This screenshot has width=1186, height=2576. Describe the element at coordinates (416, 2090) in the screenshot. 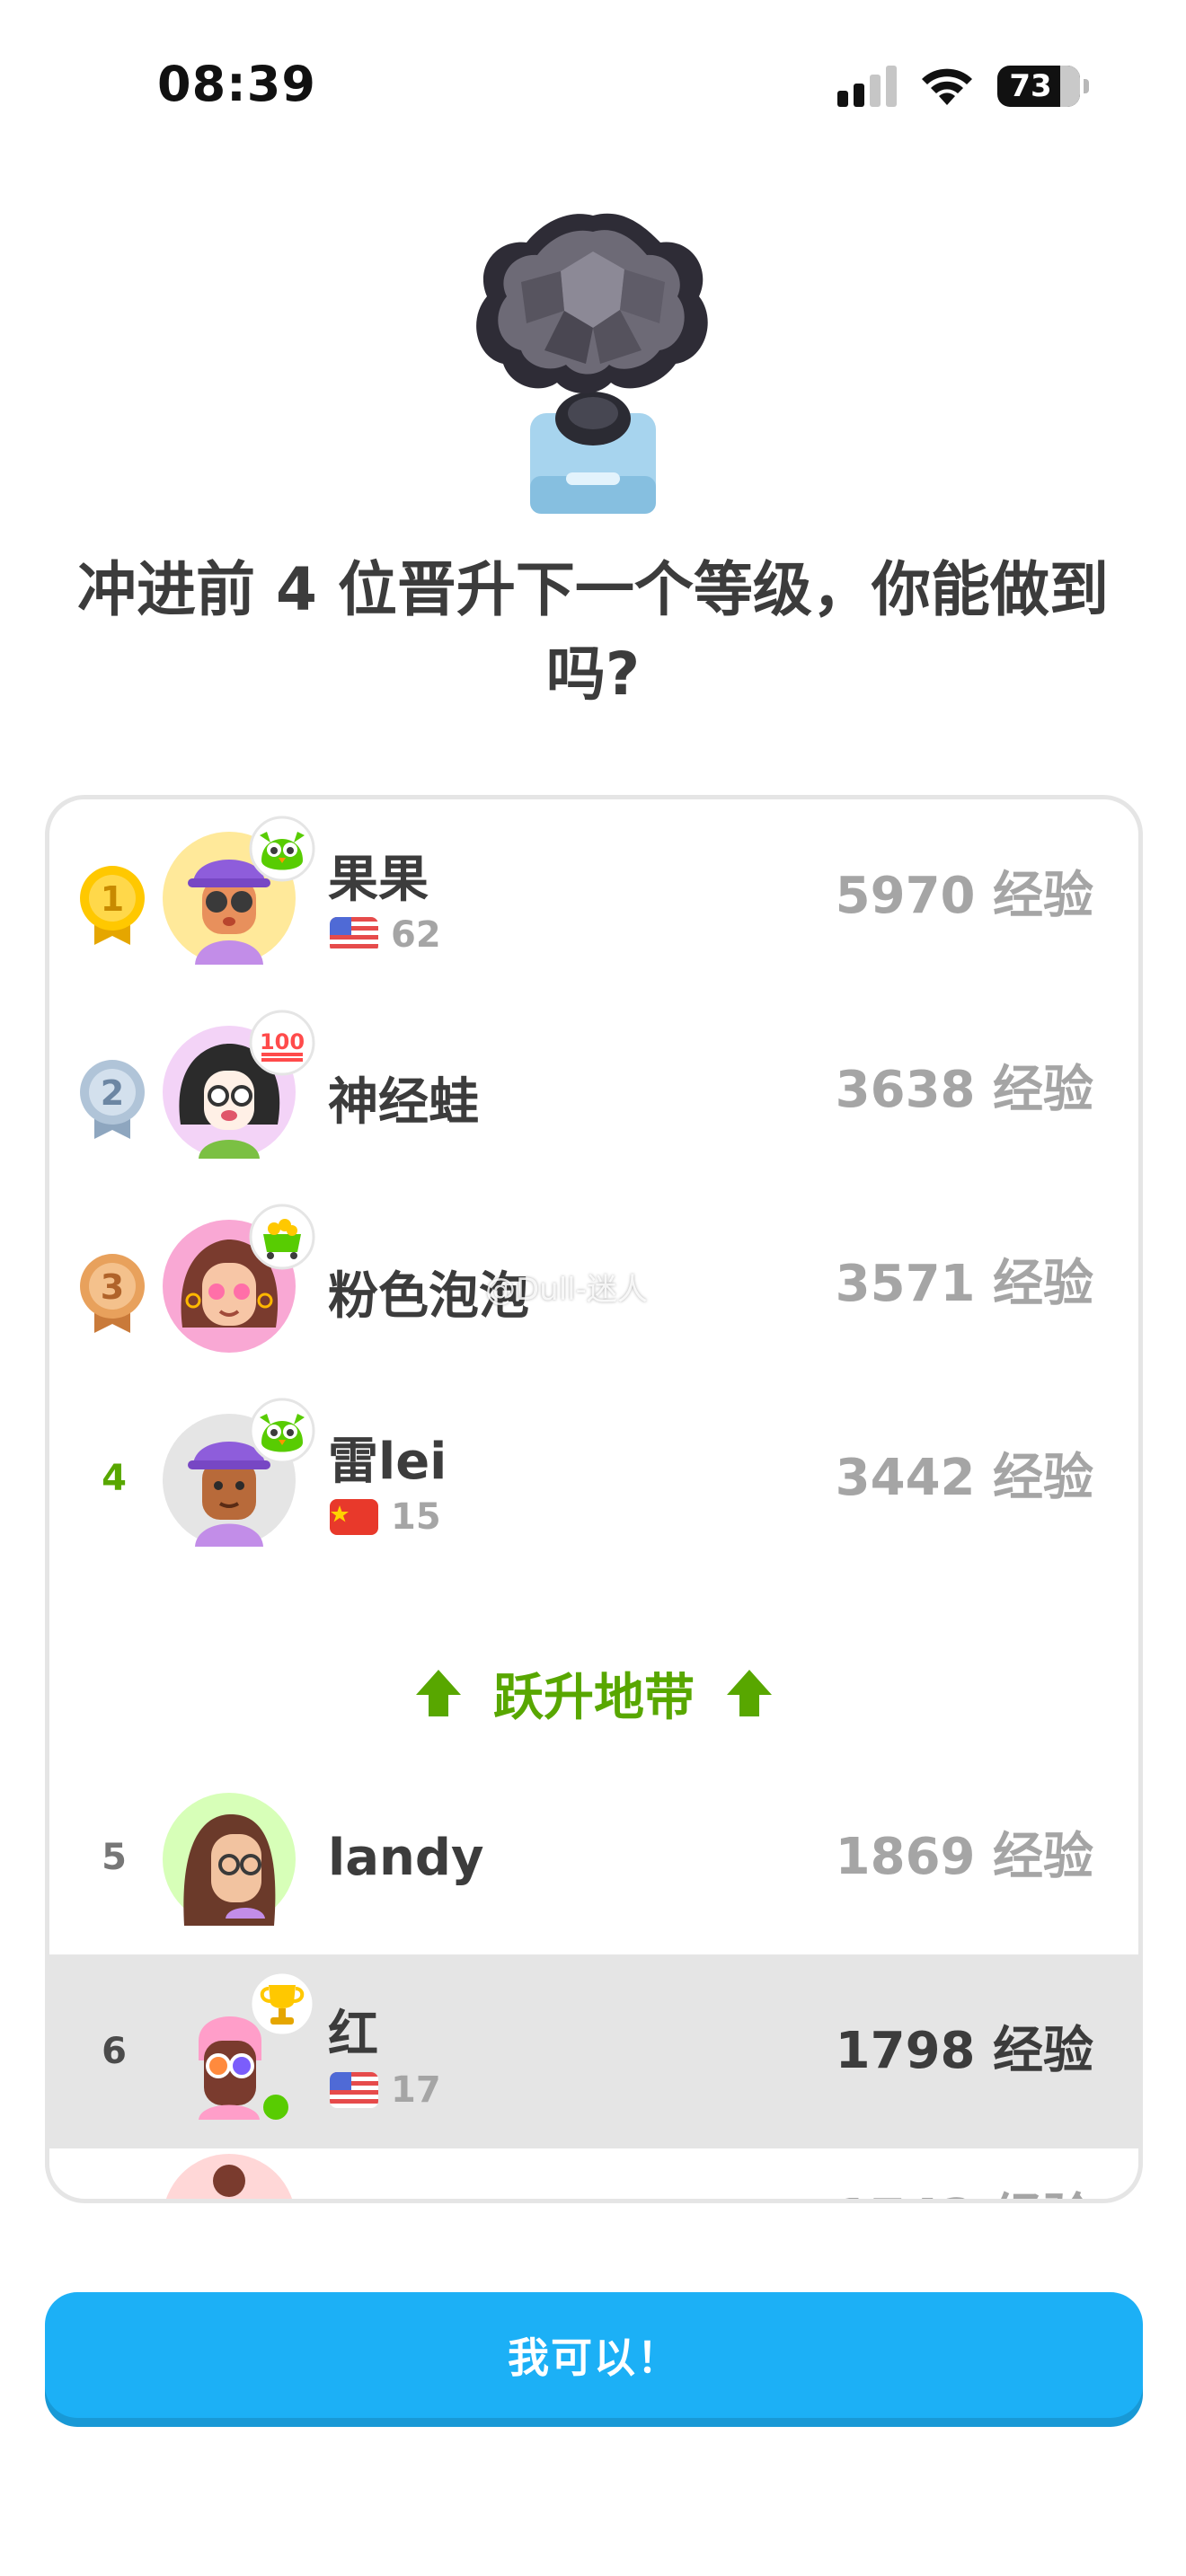

I see `streak-count: 17` at that location.